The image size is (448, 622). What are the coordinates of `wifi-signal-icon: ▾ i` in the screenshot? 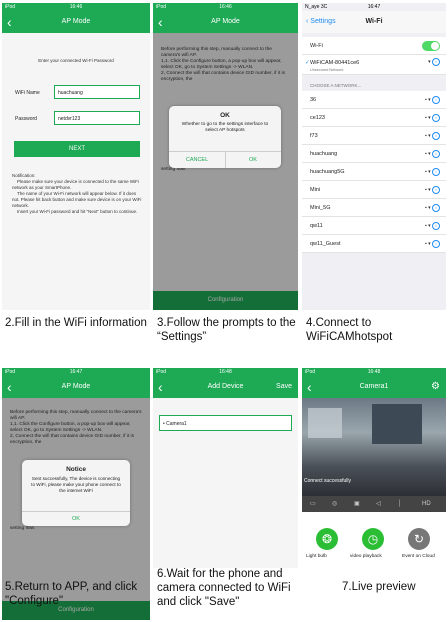 It's located at (434, 62).